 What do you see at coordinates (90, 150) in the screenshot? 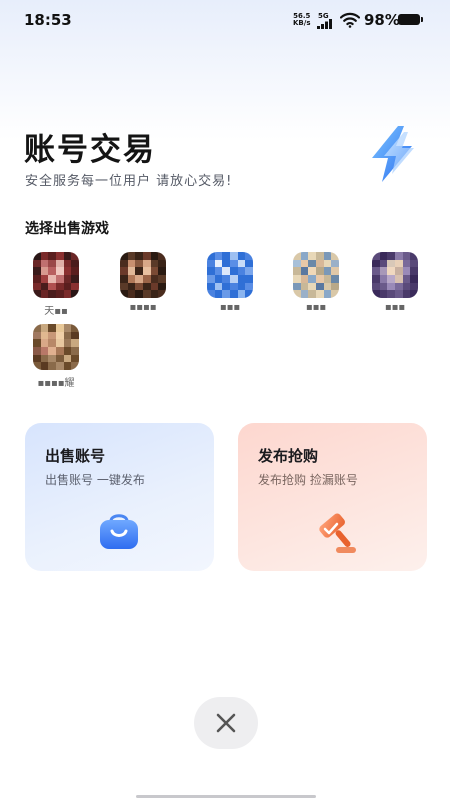
I see `page-title: 账号交易` at bounding box center [90, 150].